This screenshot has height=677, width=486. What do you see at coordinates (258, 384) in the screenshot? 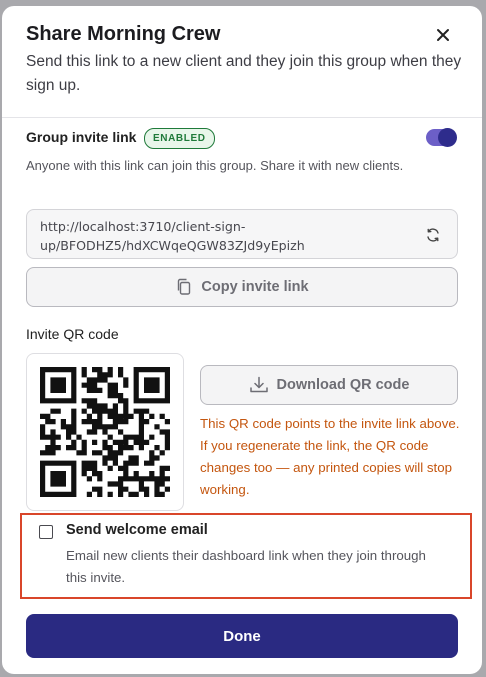
I see `download-icon` at bounding box center [258, 384].